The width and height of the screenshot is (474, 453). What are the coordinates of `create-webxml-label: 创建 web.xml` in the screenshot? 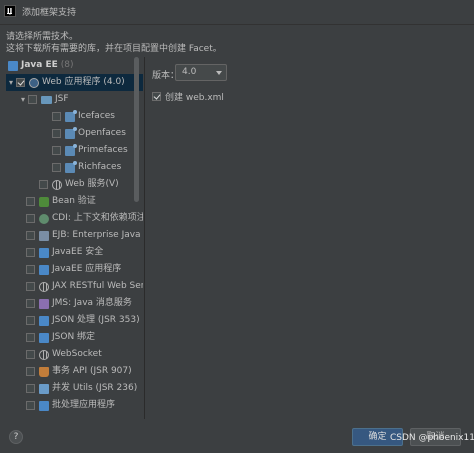 It's located at (194, 98).